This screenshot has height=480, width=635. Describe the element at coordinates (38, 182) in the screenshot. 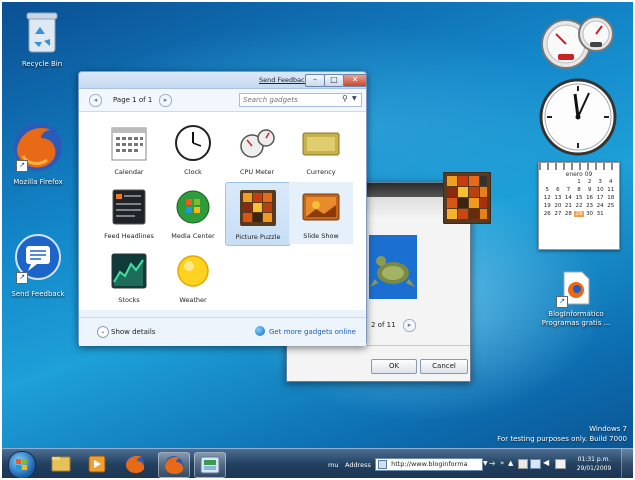

I see `firefox-label: Mozilla Firefox` at that location.